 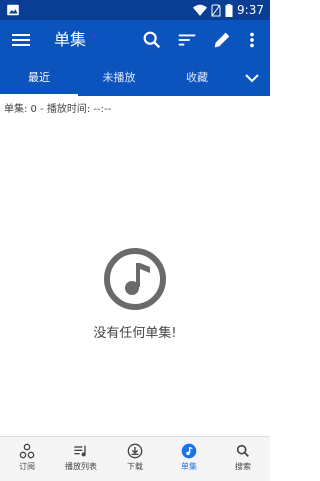 What do you see at coordinates (58, 109) in the screenshot?
I see `episodes-summary: 单集: 0 - 播放时间: --:--` at bounding box center [58, 109].